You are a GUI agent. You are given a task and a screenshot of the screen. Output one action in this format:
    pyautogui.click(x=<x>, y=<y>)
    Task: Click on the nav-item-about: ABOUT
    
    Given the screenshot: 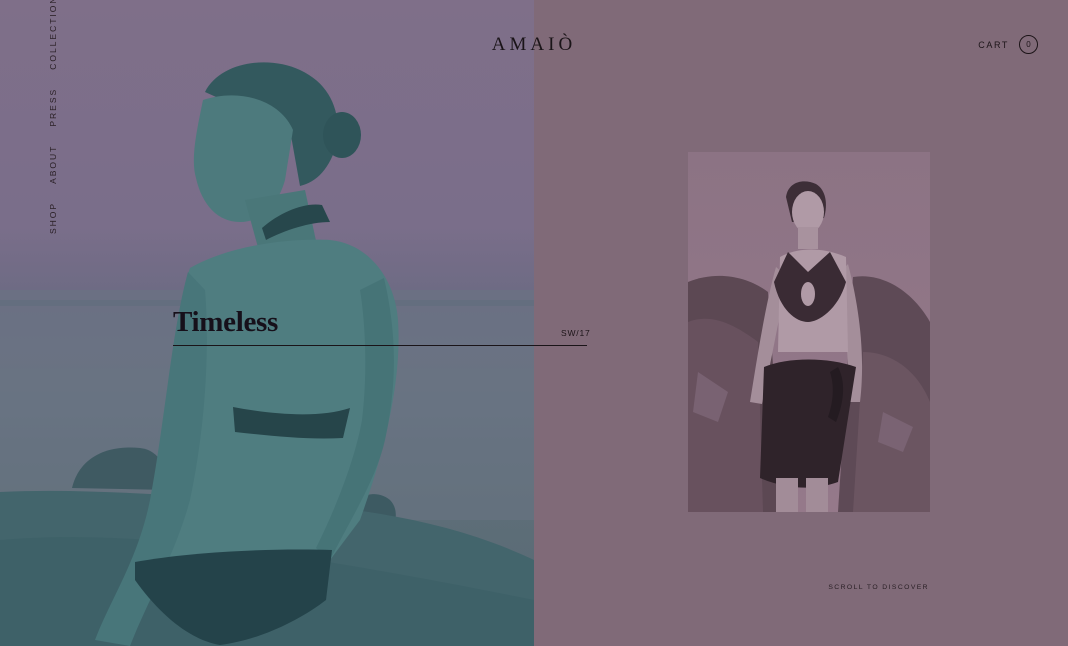 What is the action you would take?
    pyautogui.click(x=53, y=164)
    